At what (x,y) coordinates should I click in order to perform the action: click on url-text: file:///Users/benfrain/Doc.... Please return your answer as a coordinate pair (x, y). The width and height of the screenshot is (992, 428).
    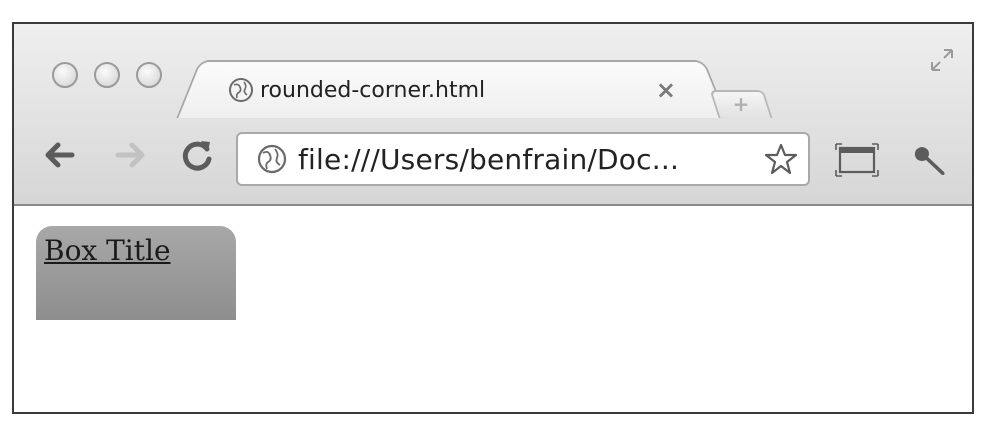
    Looking at the image, I should click on (489, 159).